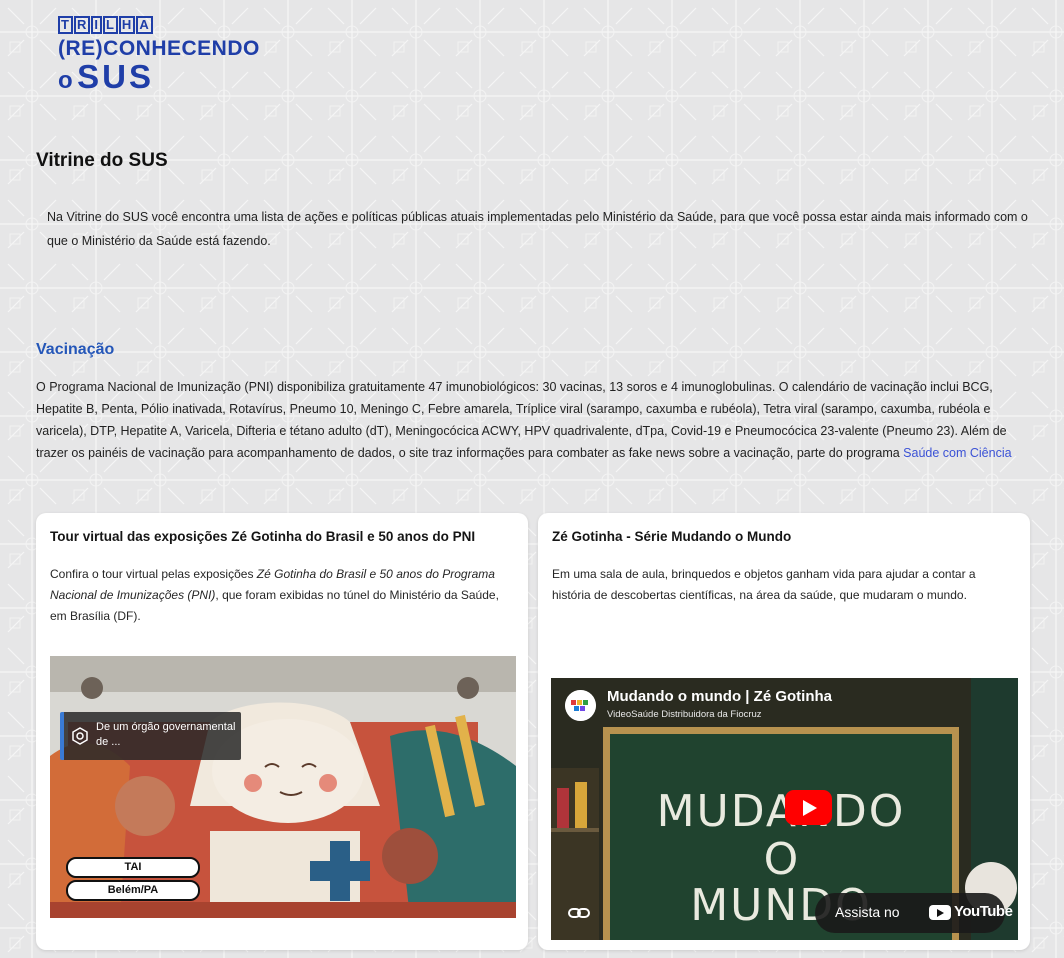 This screenshot has width=1064, height=958. I want to click on mural-illustration, so click(283, 787).